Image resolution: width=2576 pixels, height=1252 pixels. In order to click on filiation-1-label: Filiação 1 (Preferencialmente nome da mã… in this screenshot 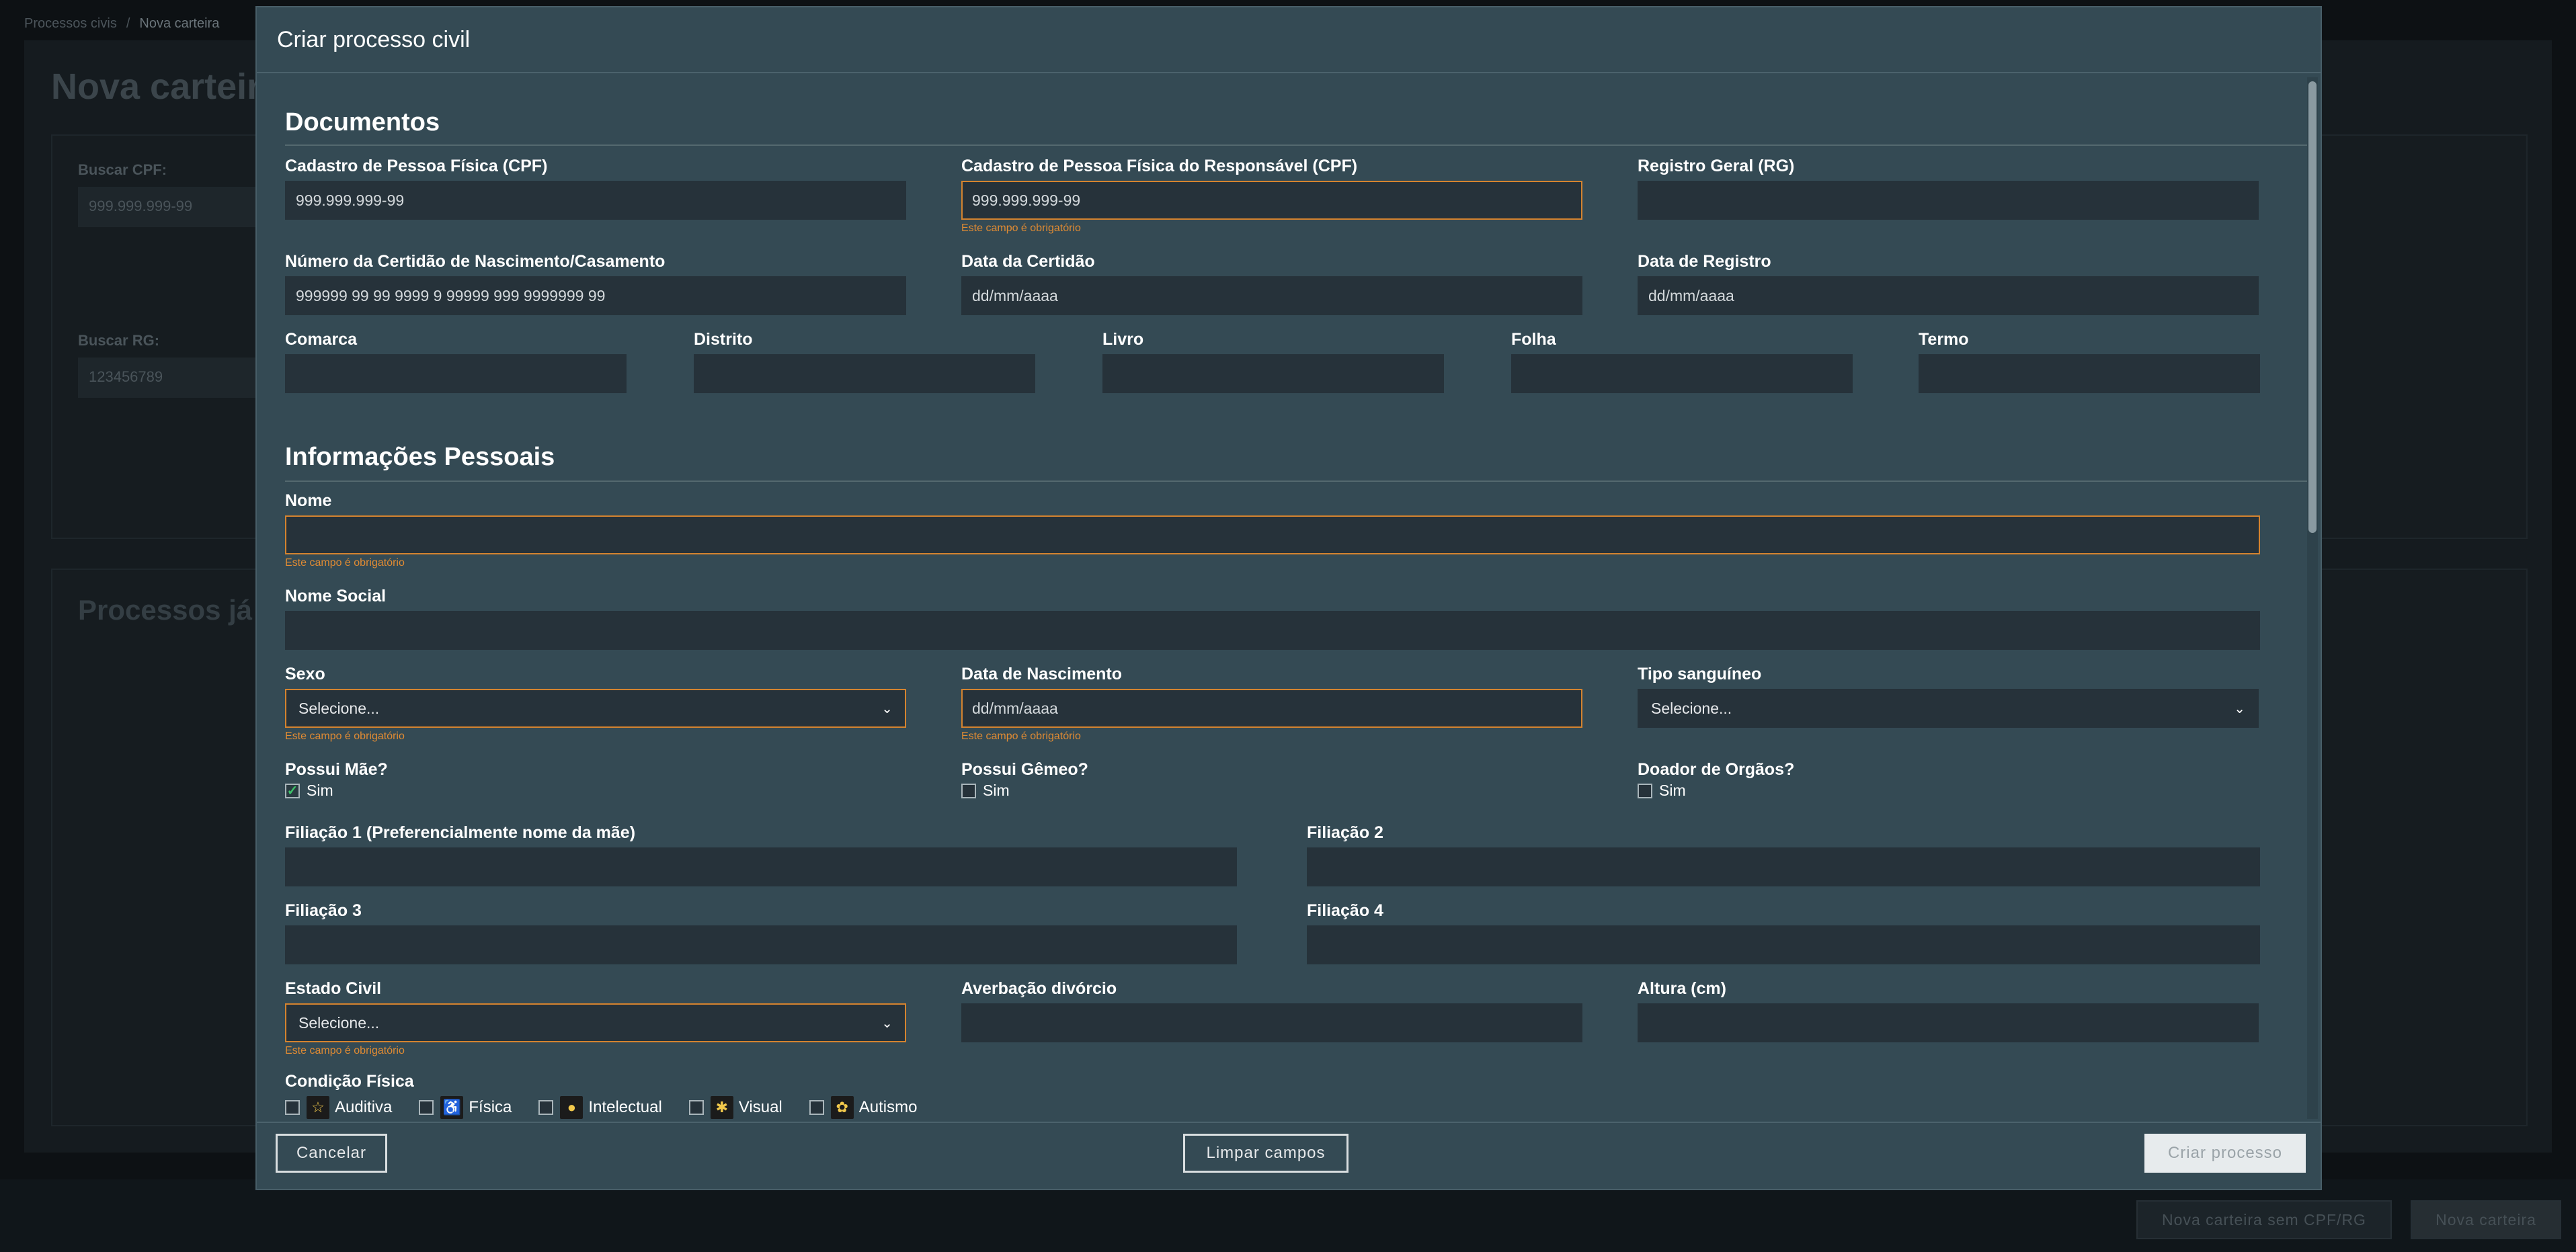, I will do `click(460, 832)`.